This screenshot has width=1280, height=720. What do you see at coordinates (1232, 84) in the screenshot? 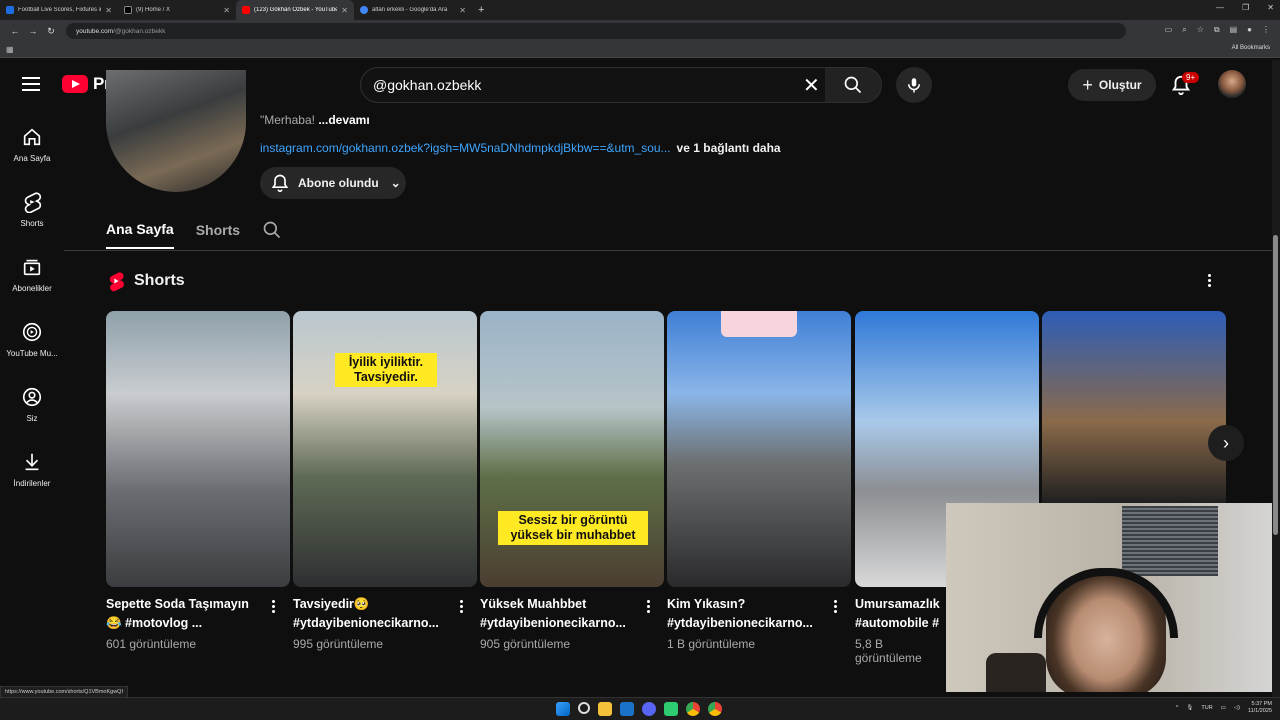
I see `avatar` at bounding box center [1232, 84].